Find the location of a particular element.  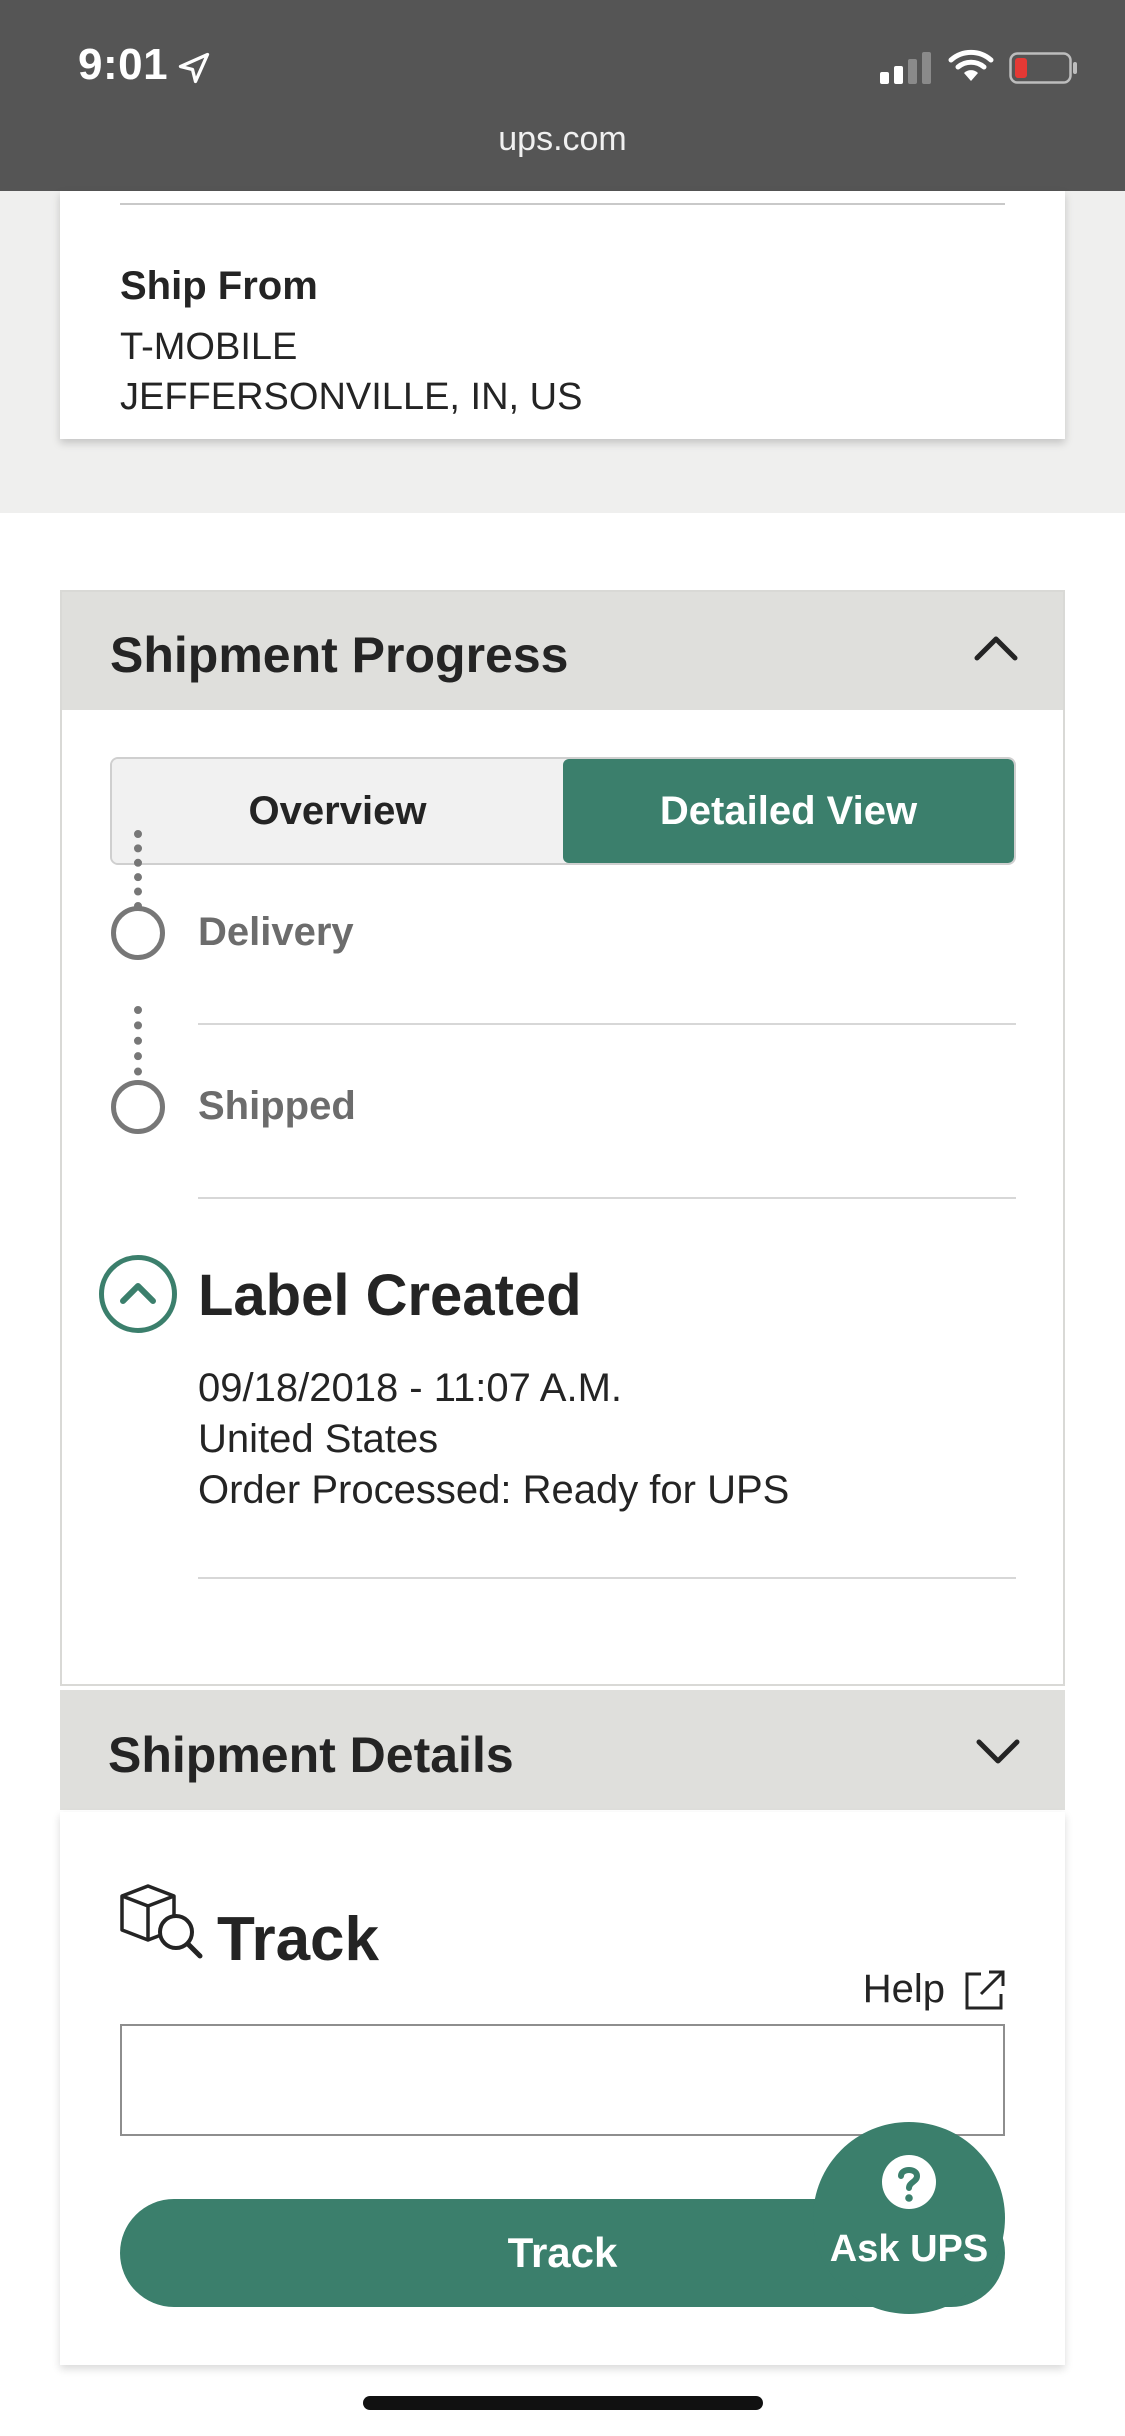

chevron-down-icon is located at coordinates (998, 1751).